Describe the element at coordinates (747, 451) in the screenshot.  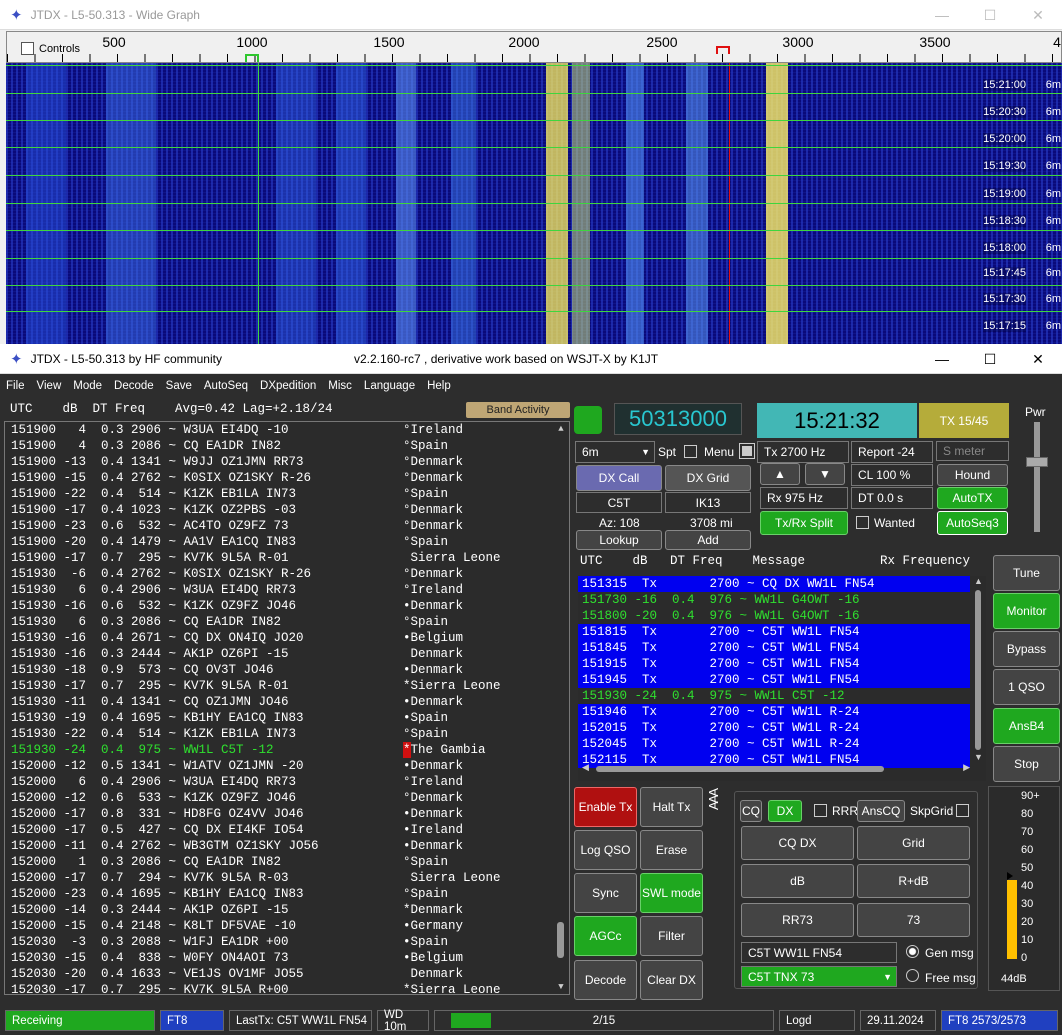
I see `window-toggle-icon` at that location.